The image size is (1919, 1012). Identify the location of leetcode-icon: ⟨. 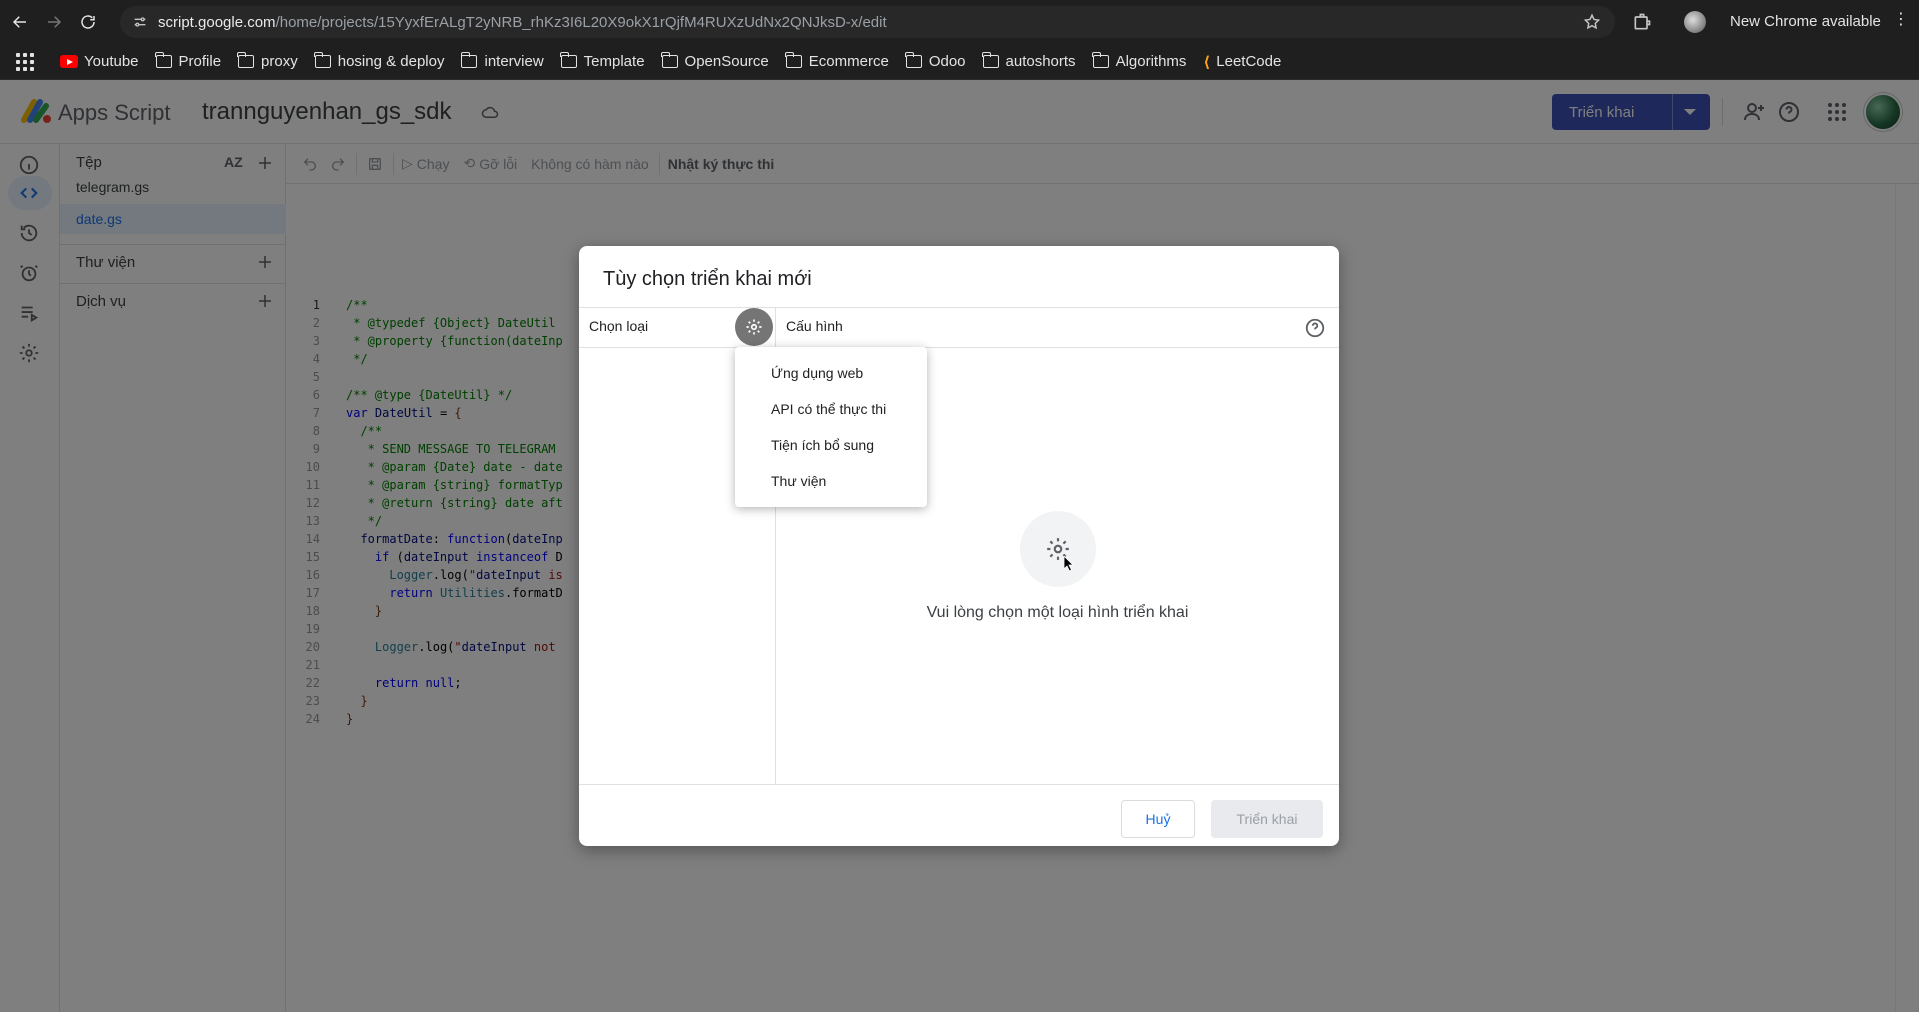
(1207, 62).